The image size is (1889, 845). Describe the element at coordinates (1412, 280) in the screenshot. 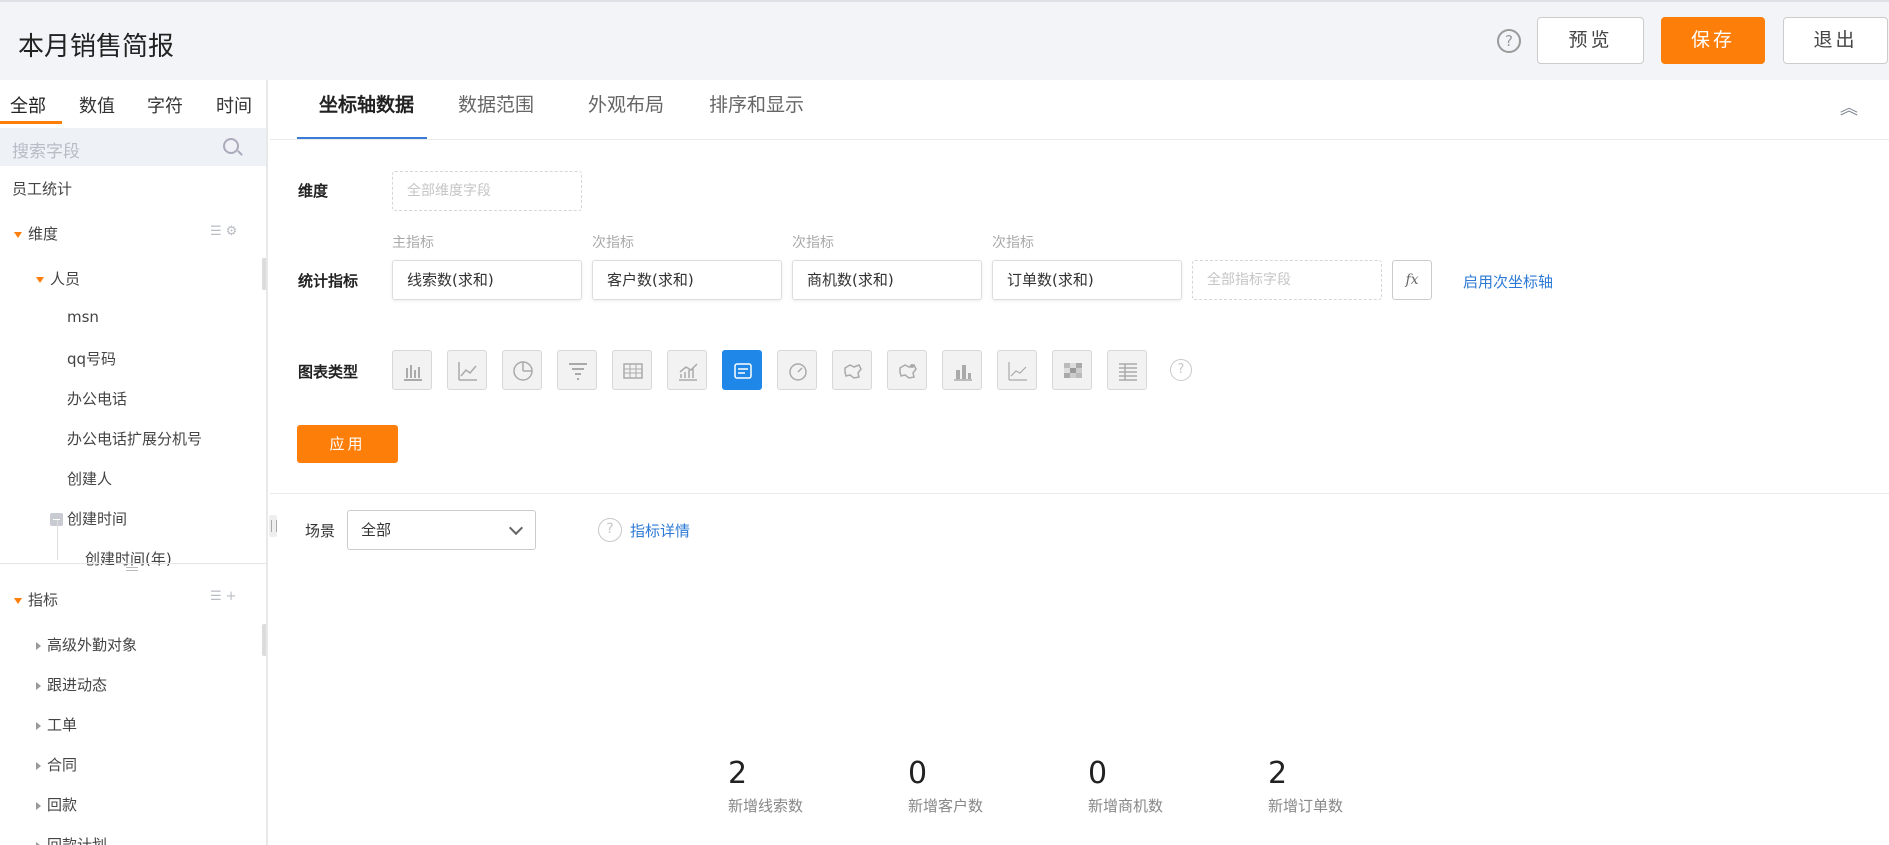

I see `formula-button: fx` at that location.